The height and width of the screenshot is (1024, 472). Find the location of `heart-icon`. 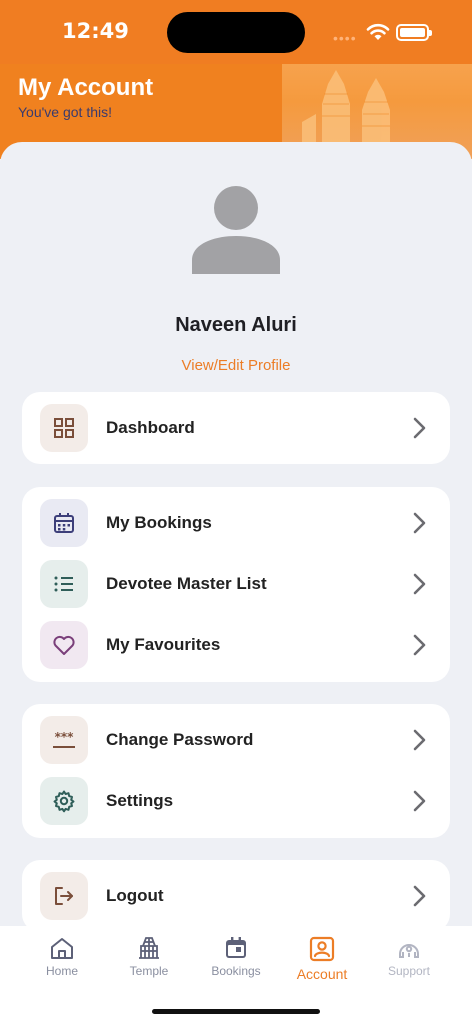

heart-icon is located at coordinates (64, 645).